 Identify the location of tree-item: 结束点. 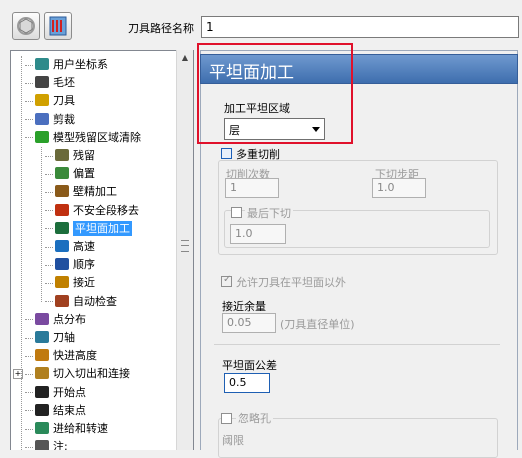
(55, 411).